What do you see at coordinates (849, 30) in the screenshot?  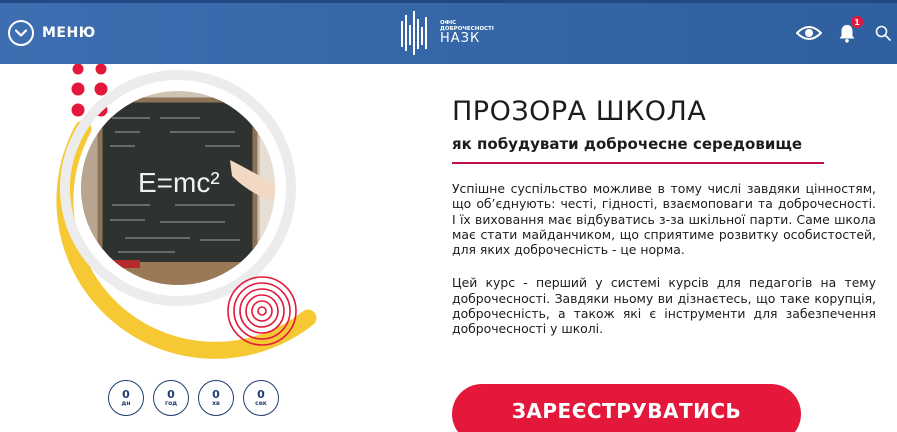 I see `bell-icon: 1` at bounding box center [849, 30].